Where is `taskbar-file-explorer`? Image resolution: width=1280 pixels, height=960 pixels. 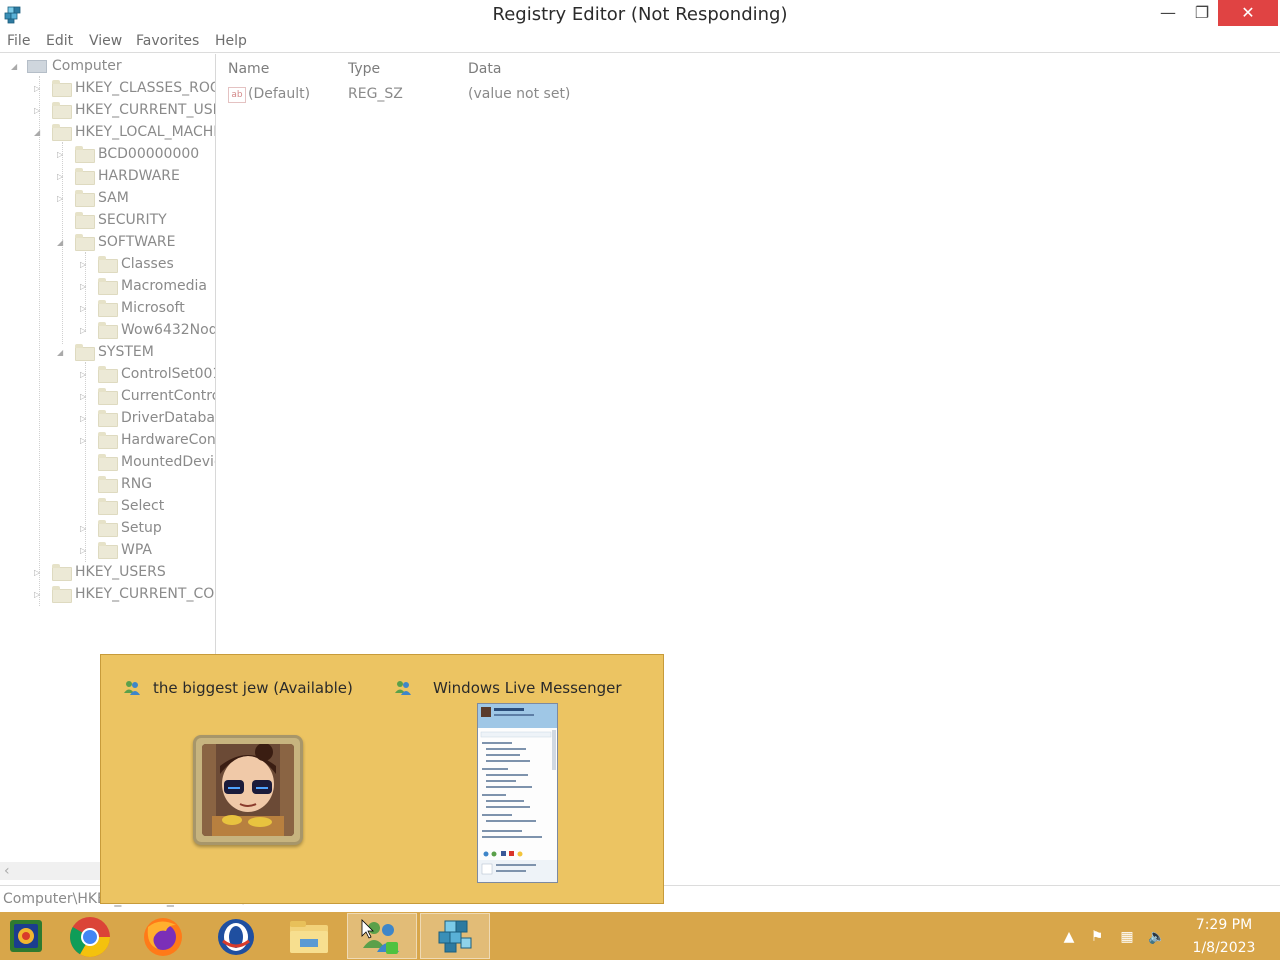 taskbar-file-explorer is located at coordinates (309, 936).